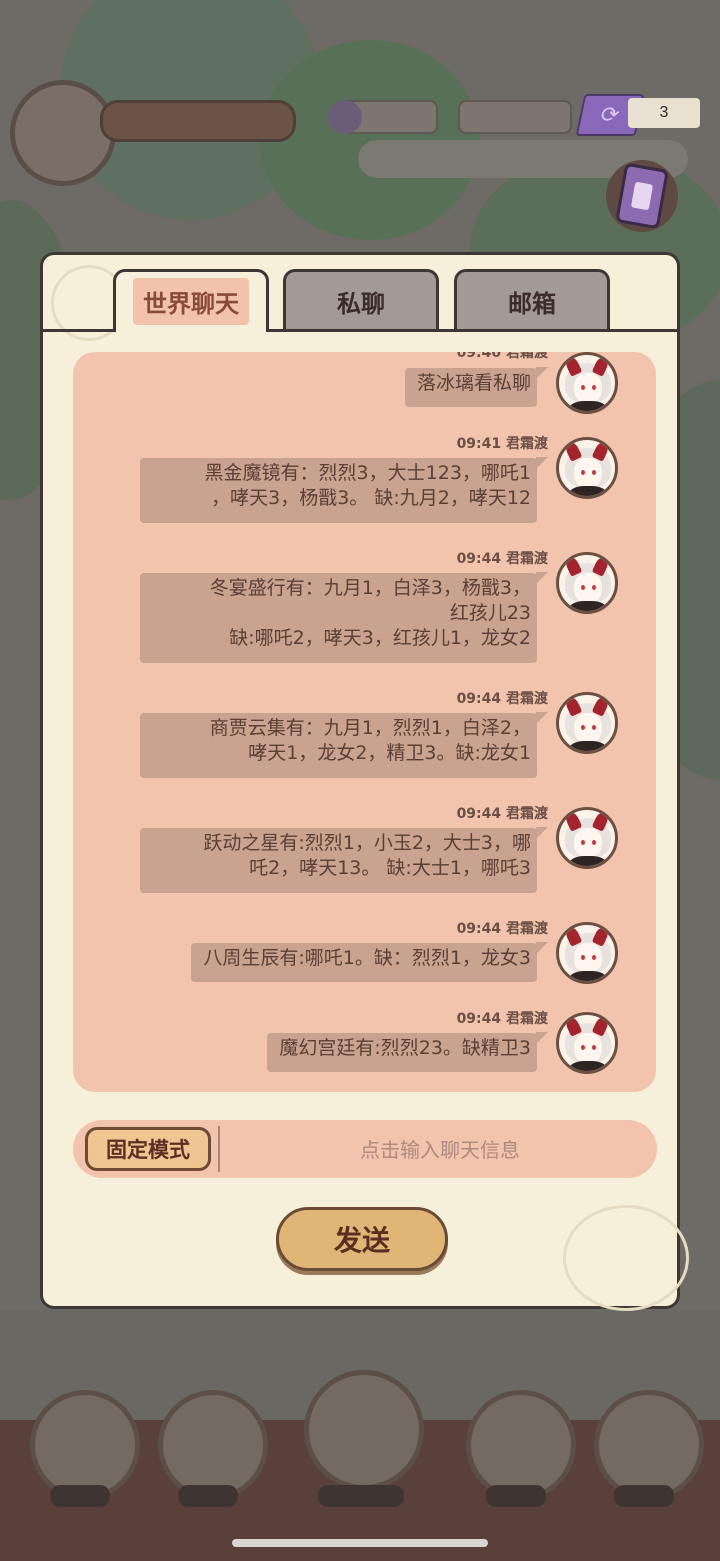  I want to click on fixed-mode-button: 固定模式, so click(148, 1149).